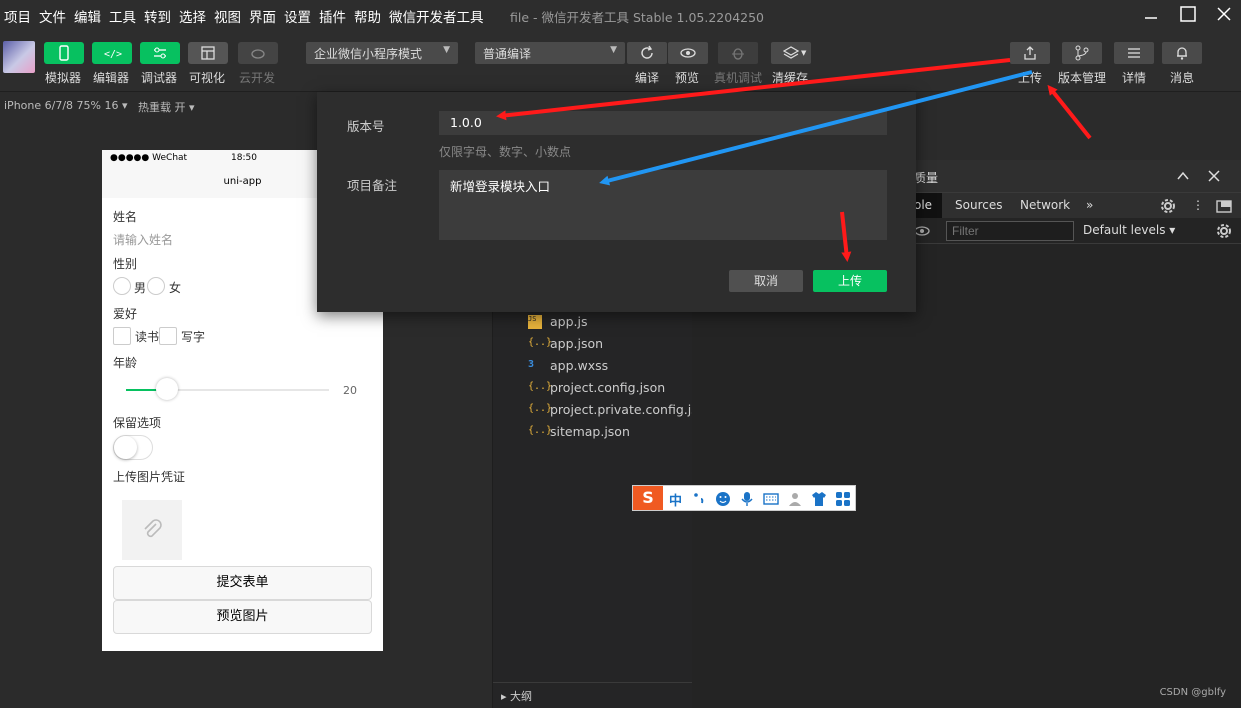 The width and height of the screenshot is (1241, 708). Describe the element at coordinates (1082, 53) in the screenshot. I see `version-mgmt-button` at that location.